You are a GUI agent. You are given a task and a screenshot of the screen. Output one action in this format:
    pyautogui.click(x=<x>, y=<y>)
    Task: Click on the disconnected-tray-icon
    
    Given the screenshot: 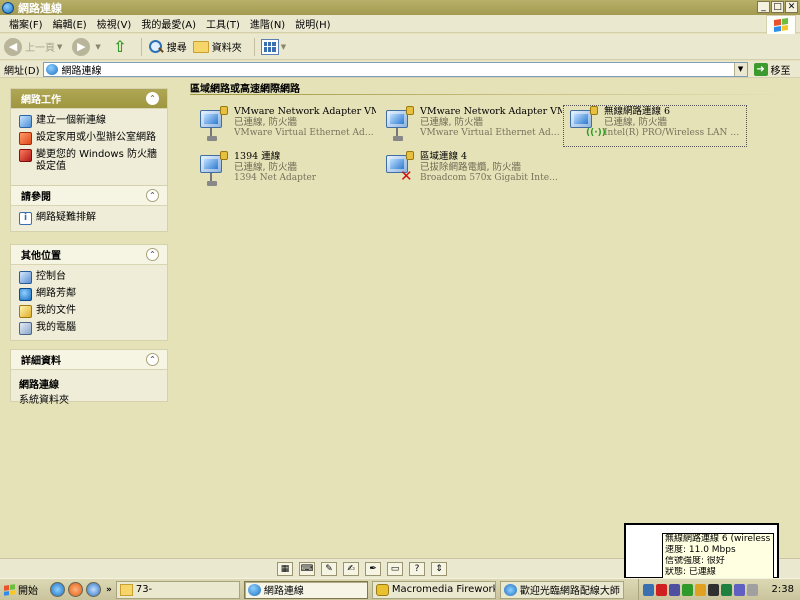 What is the action you would take?
    pyautogui.click(x=661, y=589)
    